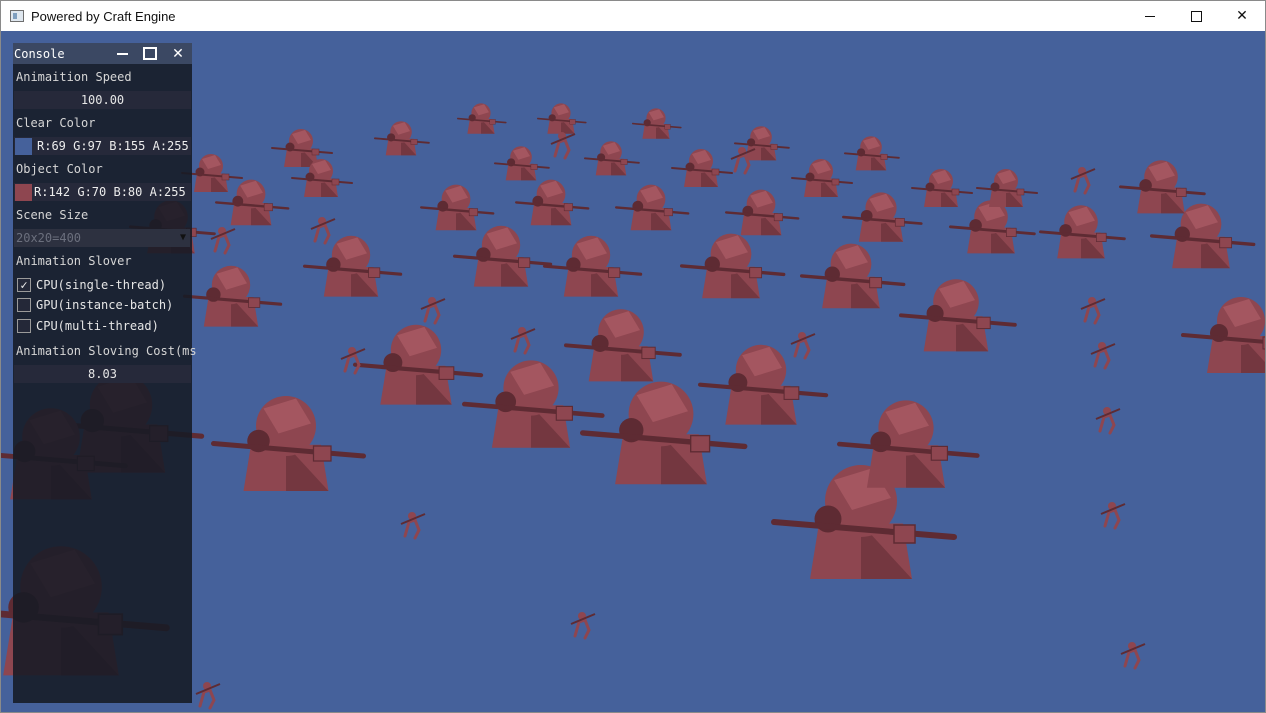  What do you see at coordinates (103, 16) in the screenshot?
I see `window-title: Powered by Craft Engine` at bounding box center [103, 16].